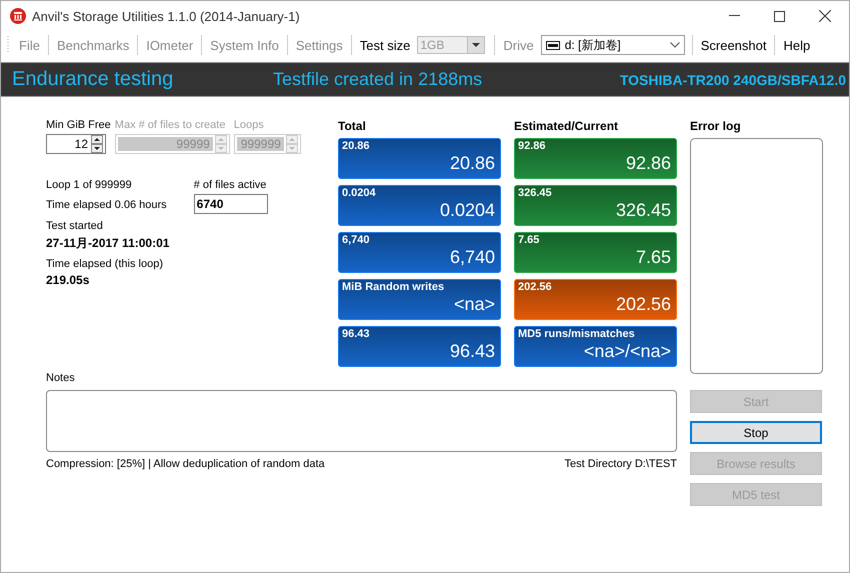 The width and height of the screenshot is (850, 573). What do you see at coordinates (106, 205) in the screenshot?
I see `time-elapsed: Time elapsed 0.06 hours` at bounding box center [106, 205].